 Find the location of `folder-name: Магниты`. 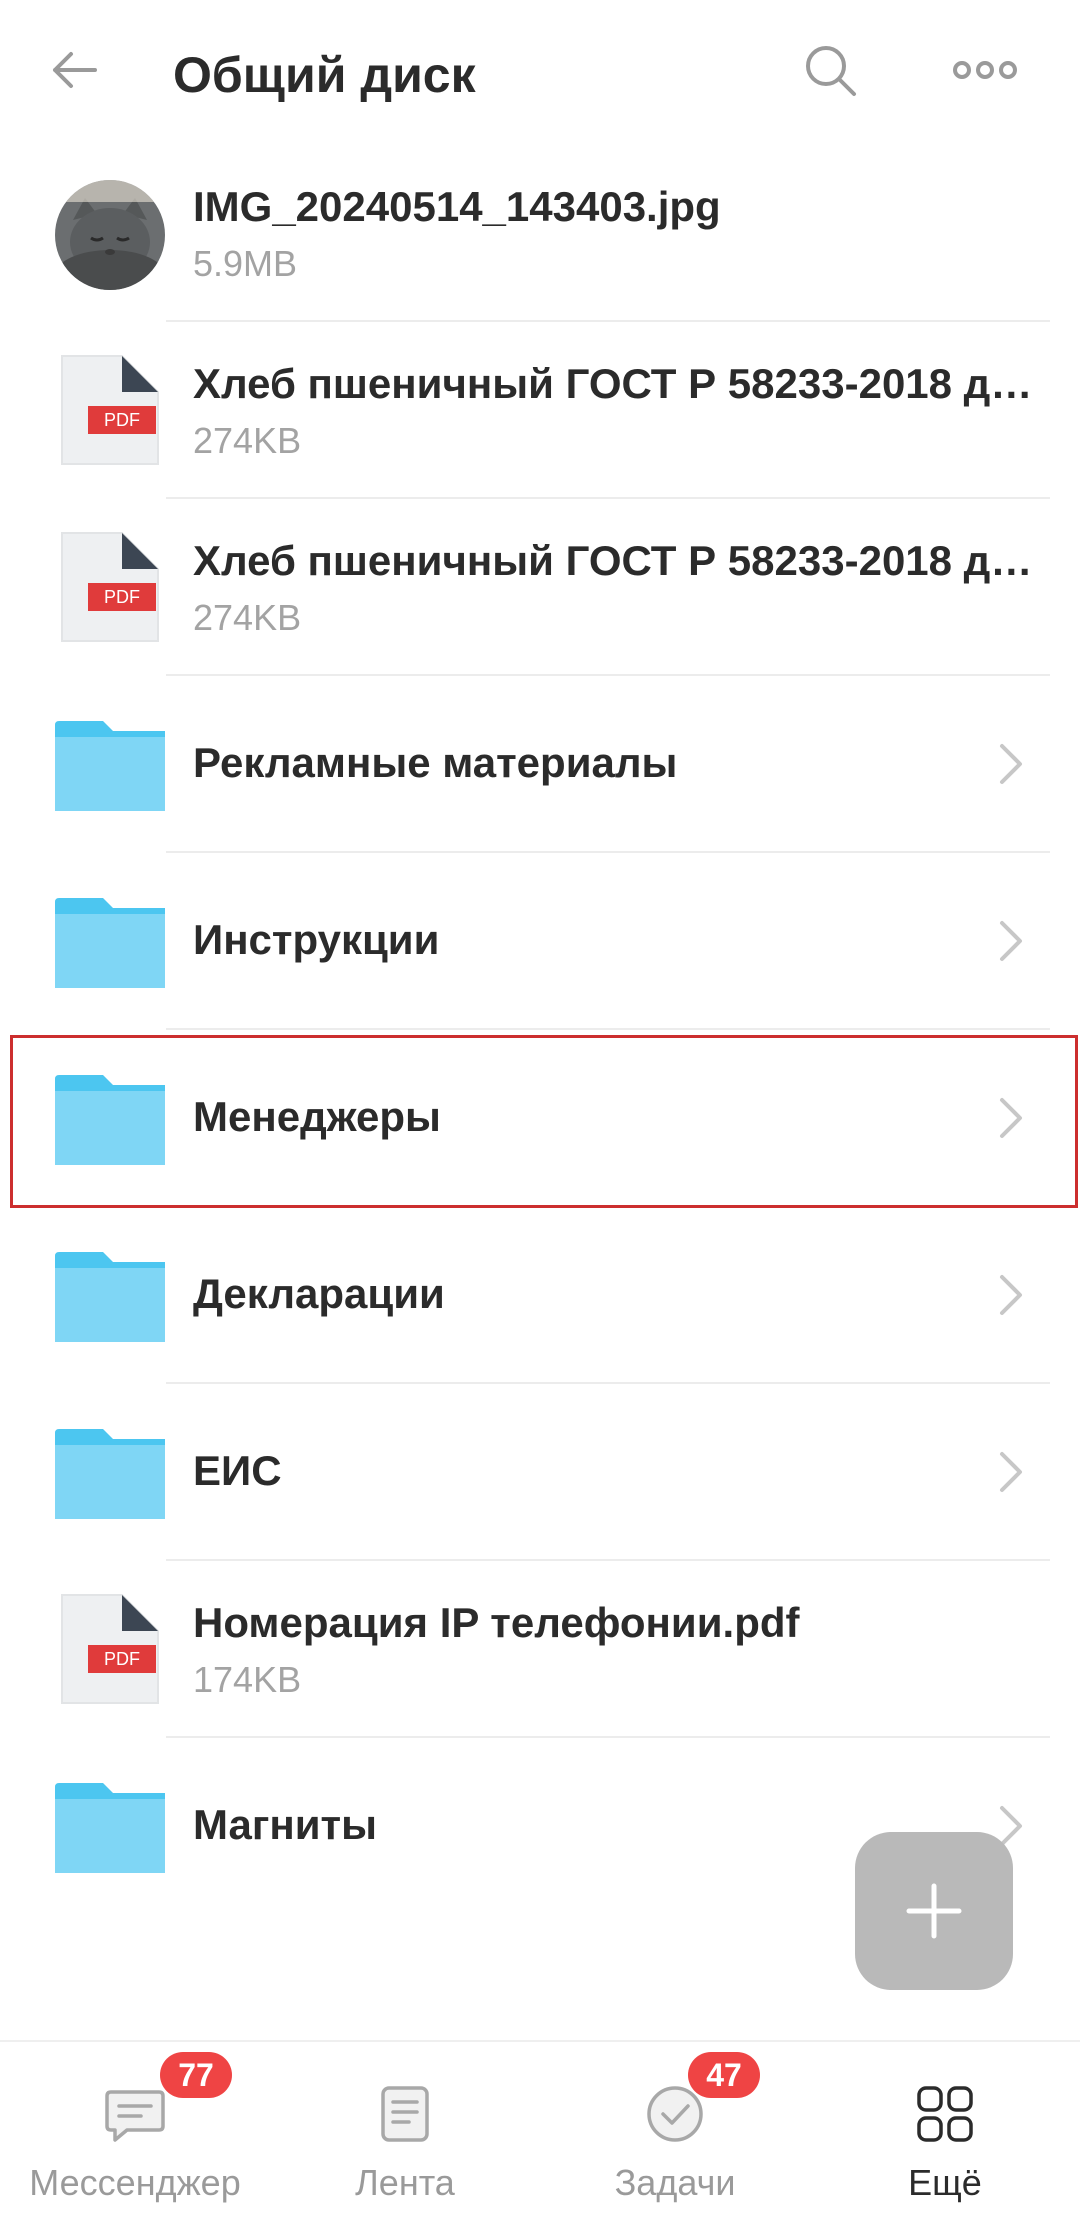

folder-name: Магниты is located at coordinates (285, 1824).